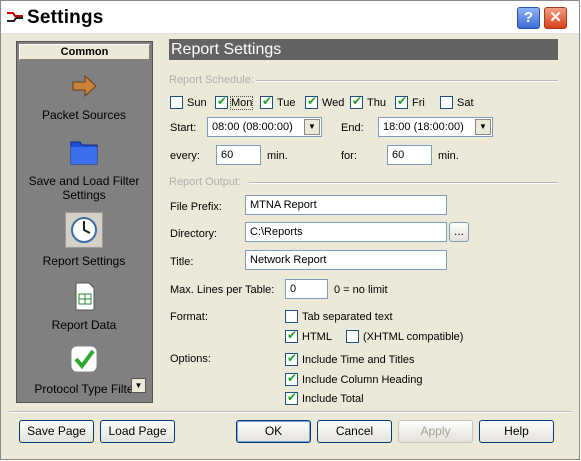  I want to click on options-label: Options:, so click(190, 359).